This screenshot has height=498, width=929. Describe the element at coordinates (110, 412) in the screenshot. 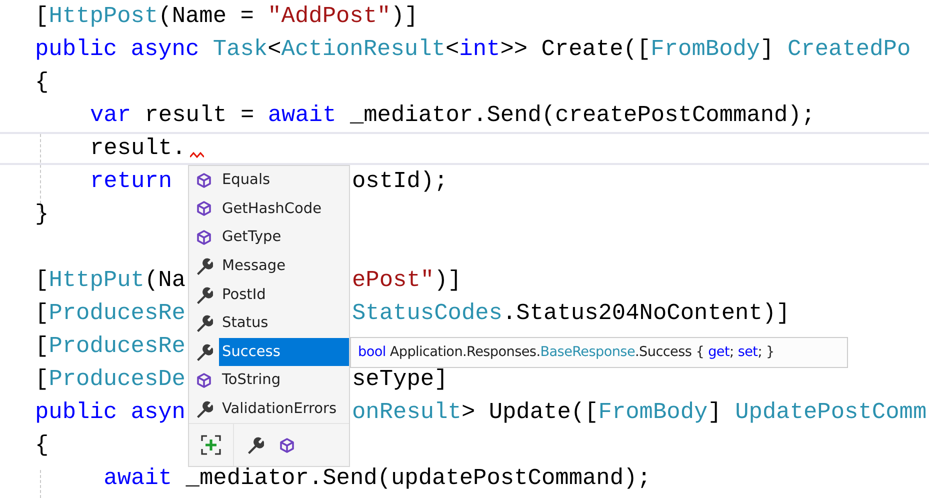

I see `code-line: public asyn` at that location.